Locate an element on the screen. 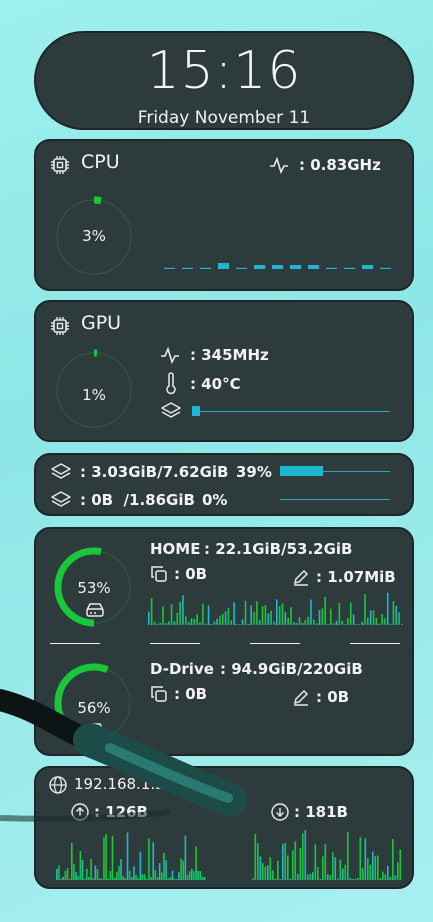 The width and height of the screenshot is (433, 922). gpu-chip-icon is located at coordinates (60, 326).